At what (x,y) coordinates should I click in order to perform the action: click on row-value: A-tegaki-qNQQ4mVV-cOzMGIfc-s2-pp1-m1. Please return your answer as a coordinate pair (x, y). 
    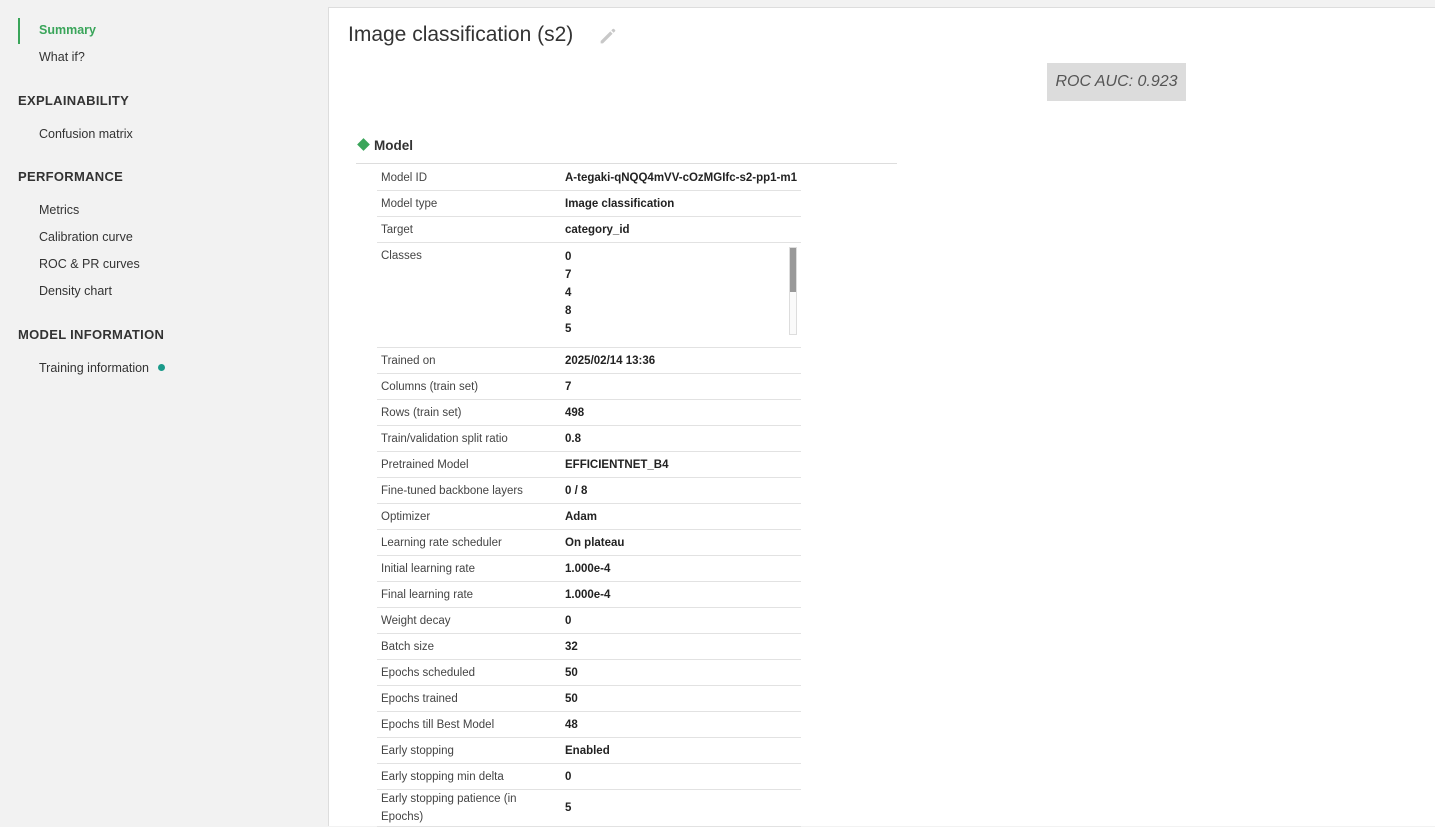
    Looking at the image, I should click on (681, 178).